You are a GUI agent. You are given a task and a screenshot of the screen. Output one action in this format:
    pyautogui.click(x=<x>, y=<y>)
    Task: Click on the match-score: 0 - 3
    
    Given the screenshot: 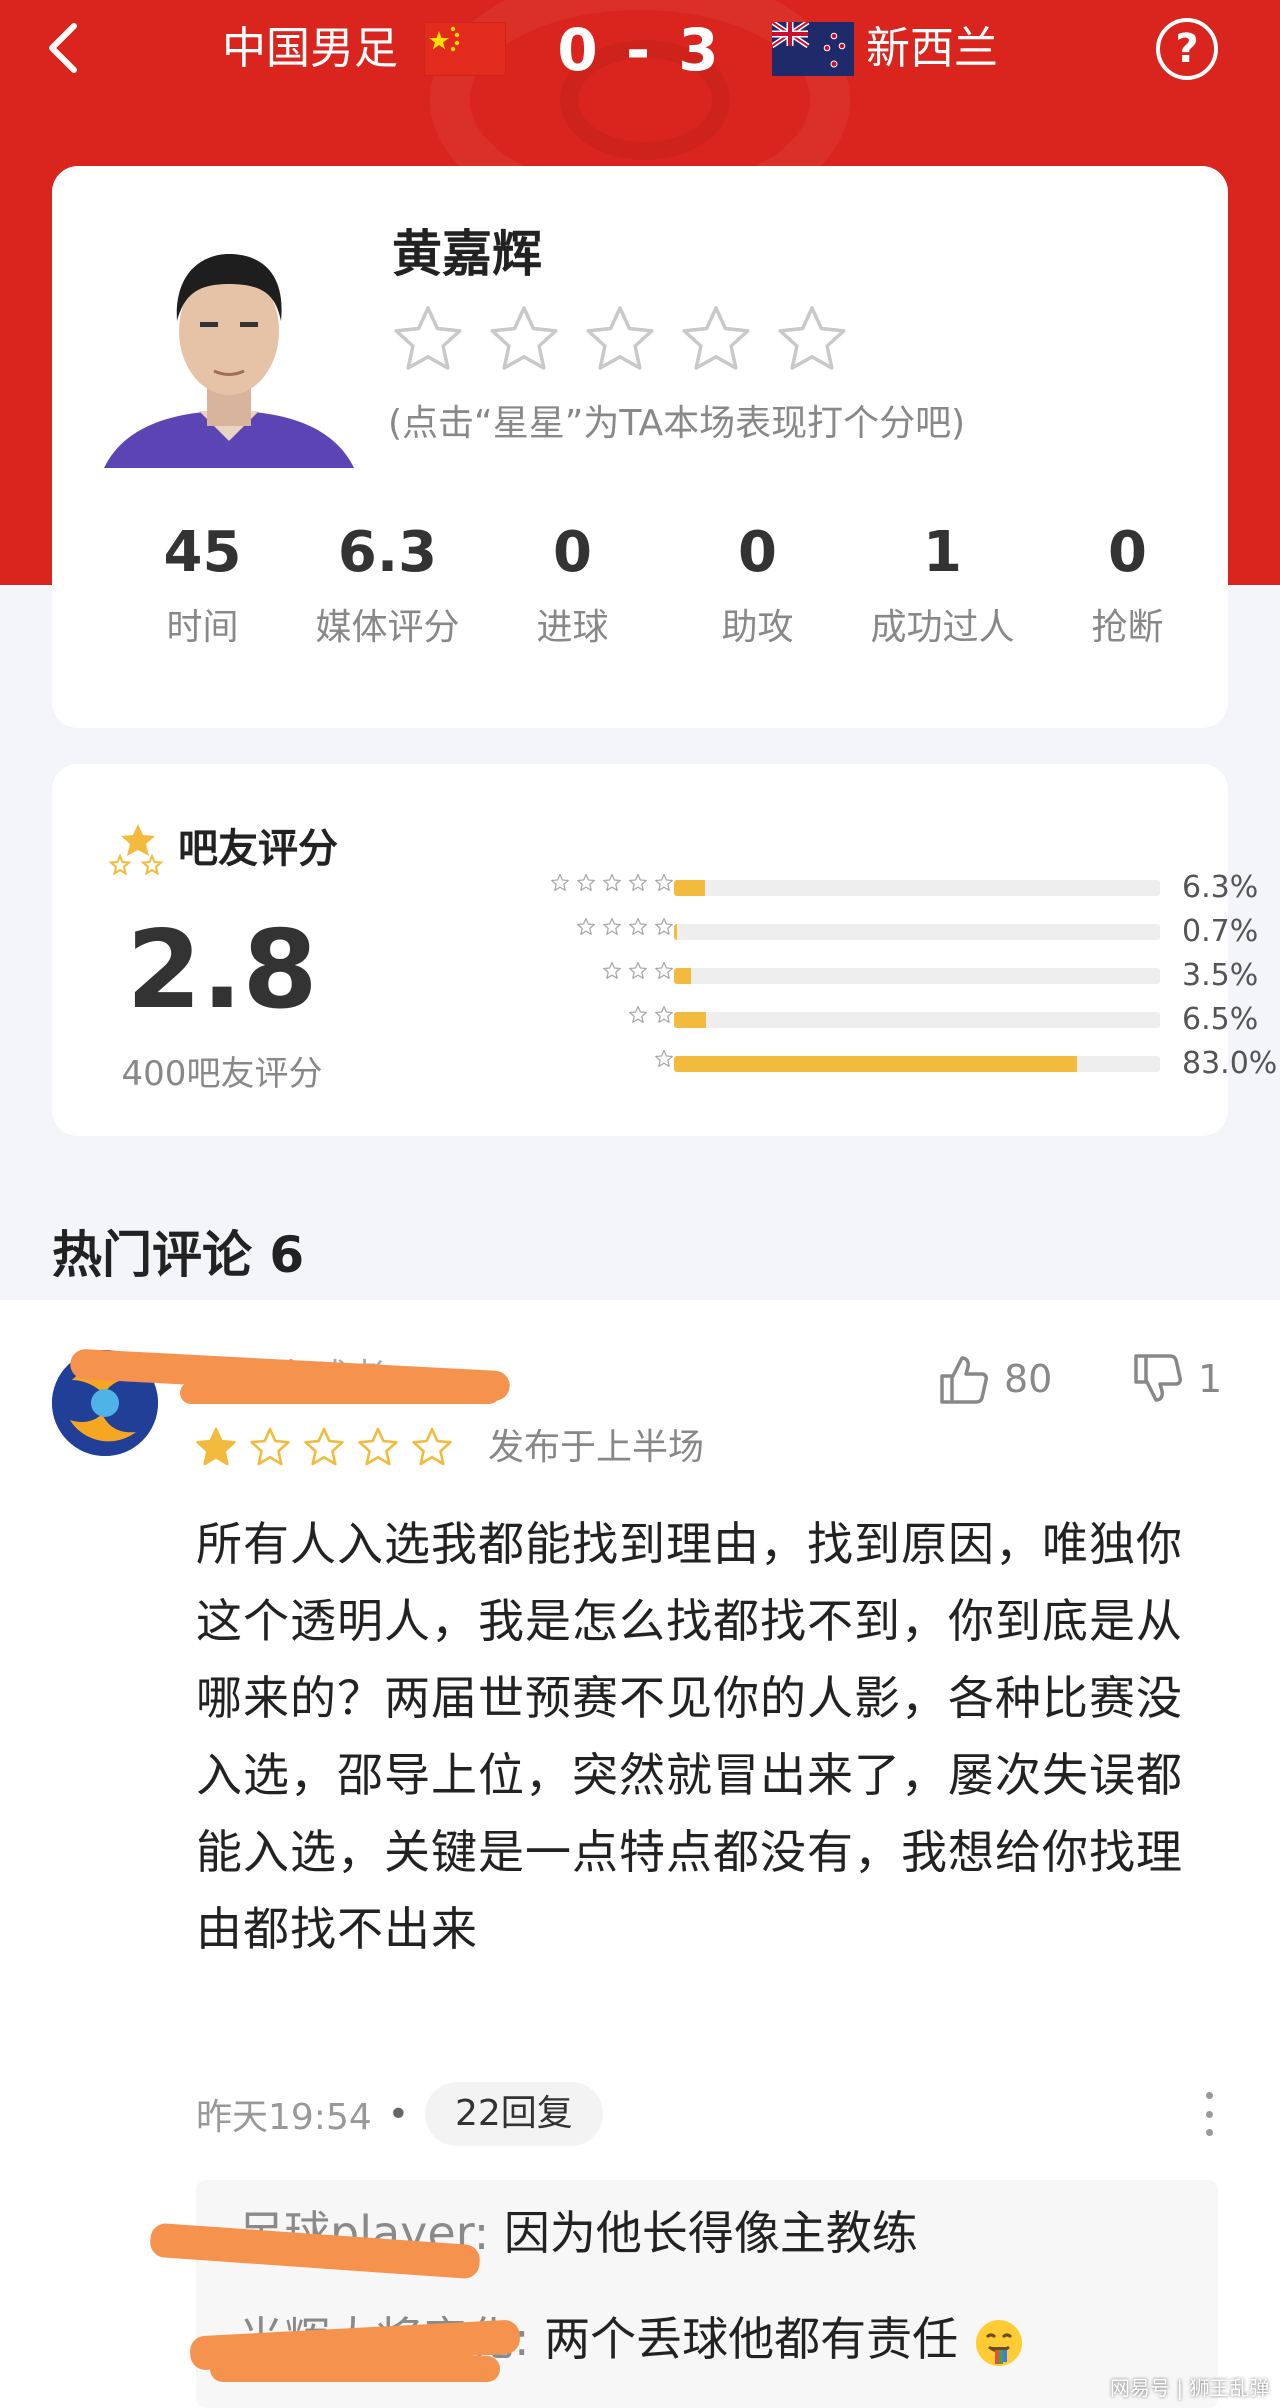 What is the action you would take?
    pyautogui.click(x=640, y=50)
    